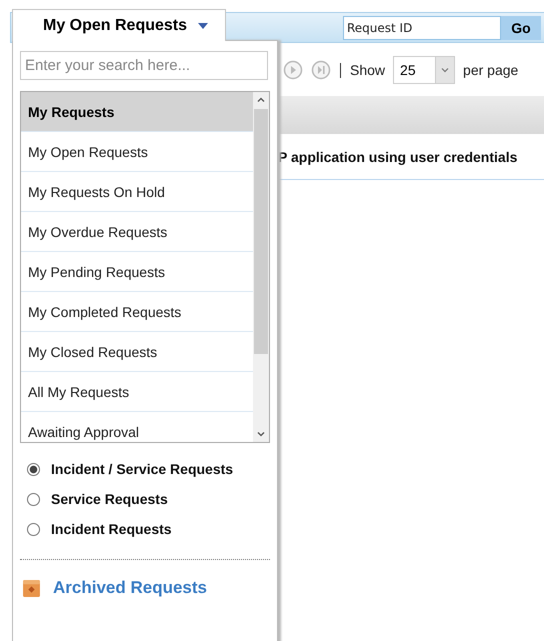 This screenshot has width=544, height=641. I want to click on caret-icon, so click(203, 26).